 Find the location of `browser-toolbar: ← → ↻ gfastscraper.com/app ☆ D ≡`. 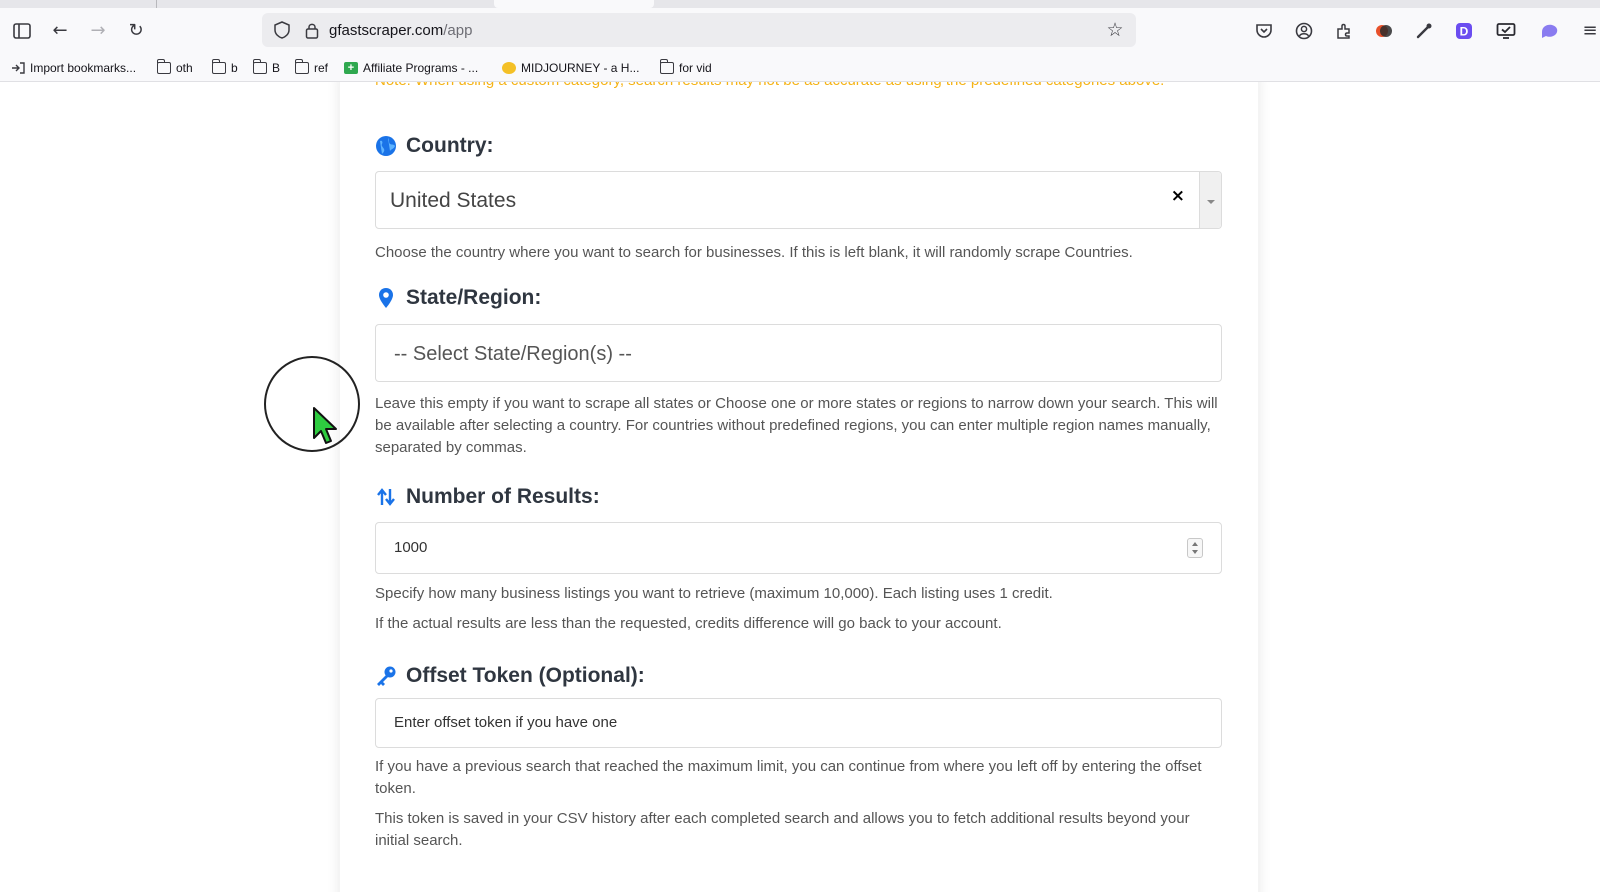

browser-toolbar: ← → ↻ gfastscraper.com/app ☆ D ≡ is located at coordinates (800, 31).